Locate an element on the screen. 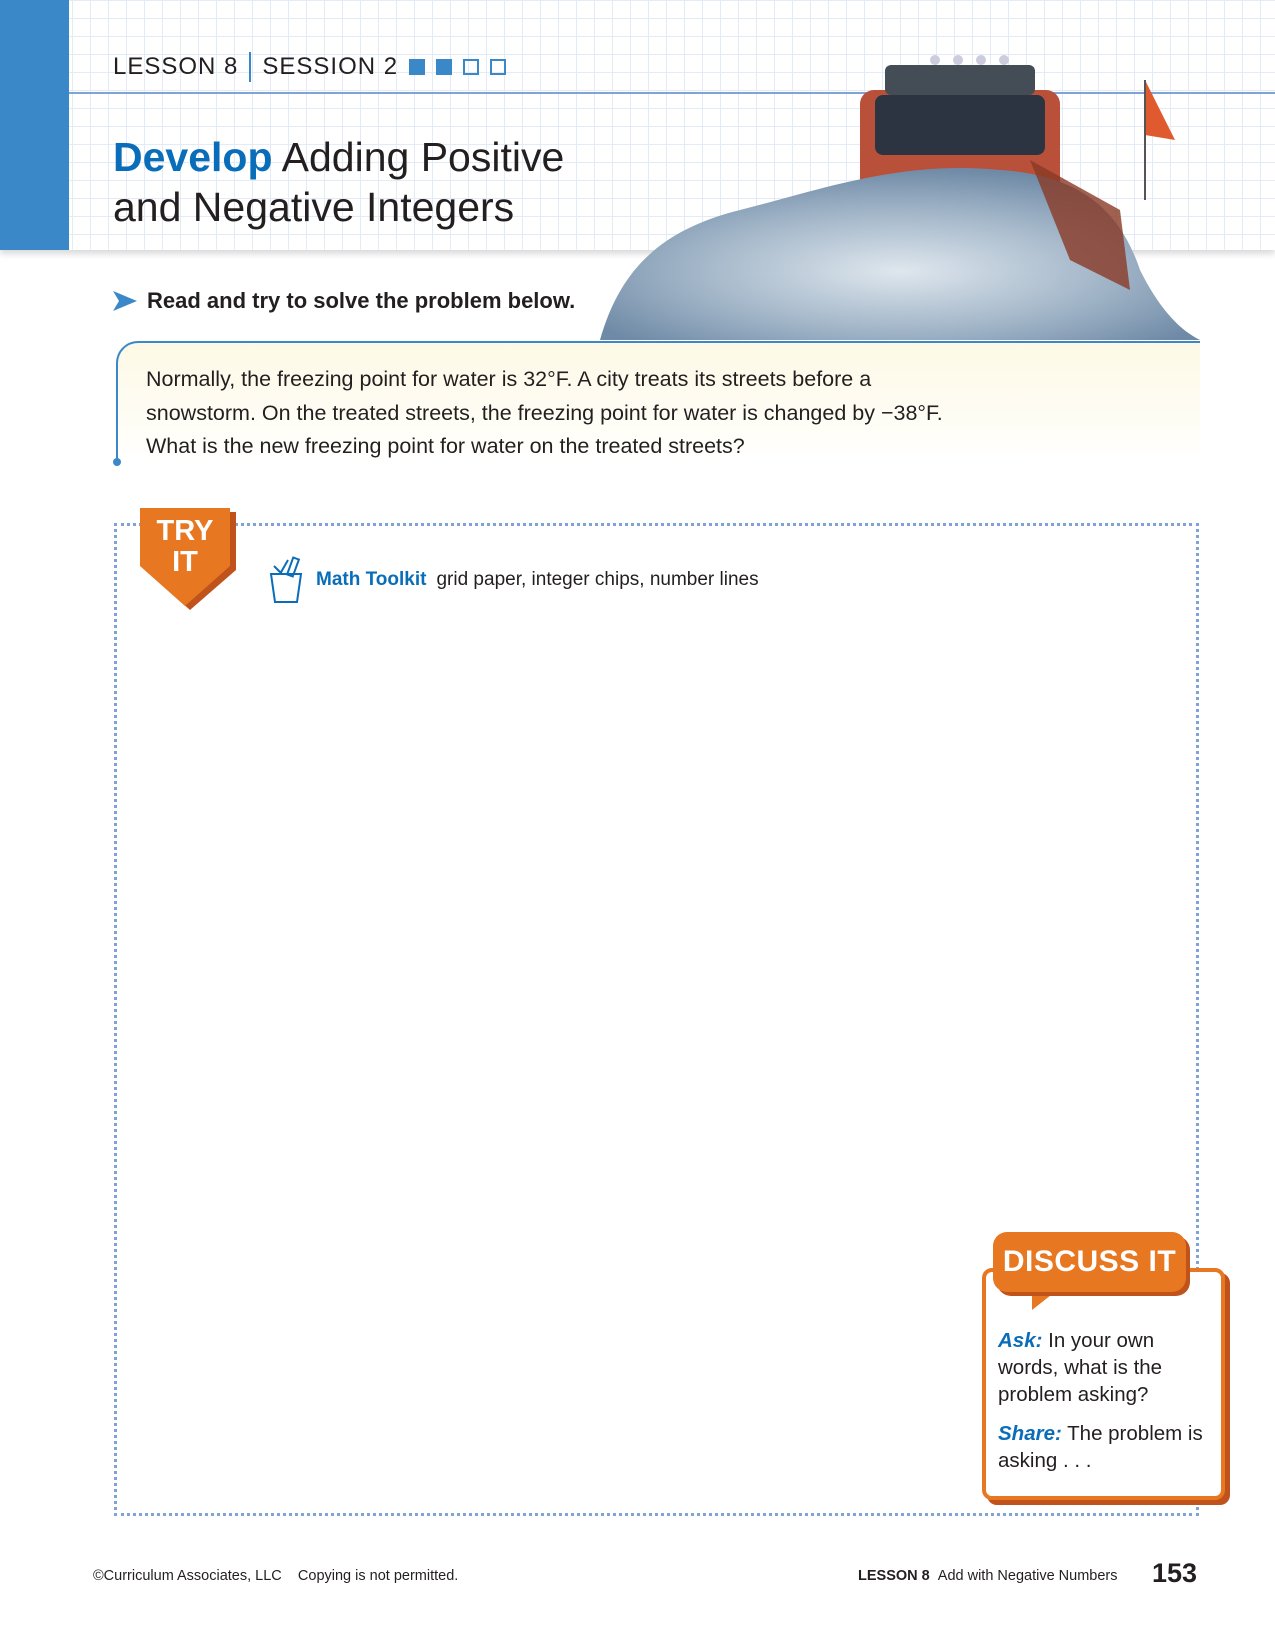 The height and width of the screenshot is (1632, 1275). footer-right: LESSON 8 Add with Negative Numbers is located at coordinates (988, 1576).